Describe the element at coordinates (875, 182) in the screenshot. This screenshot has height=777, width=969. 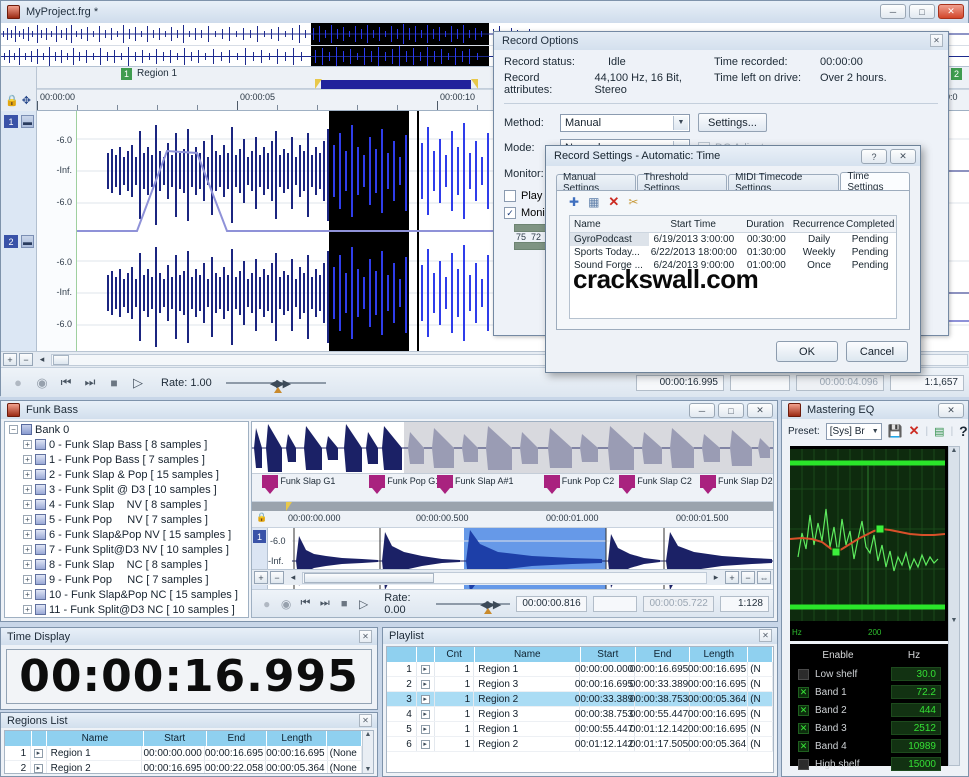
I see `tab-time-settings: Time Settings` at that location.